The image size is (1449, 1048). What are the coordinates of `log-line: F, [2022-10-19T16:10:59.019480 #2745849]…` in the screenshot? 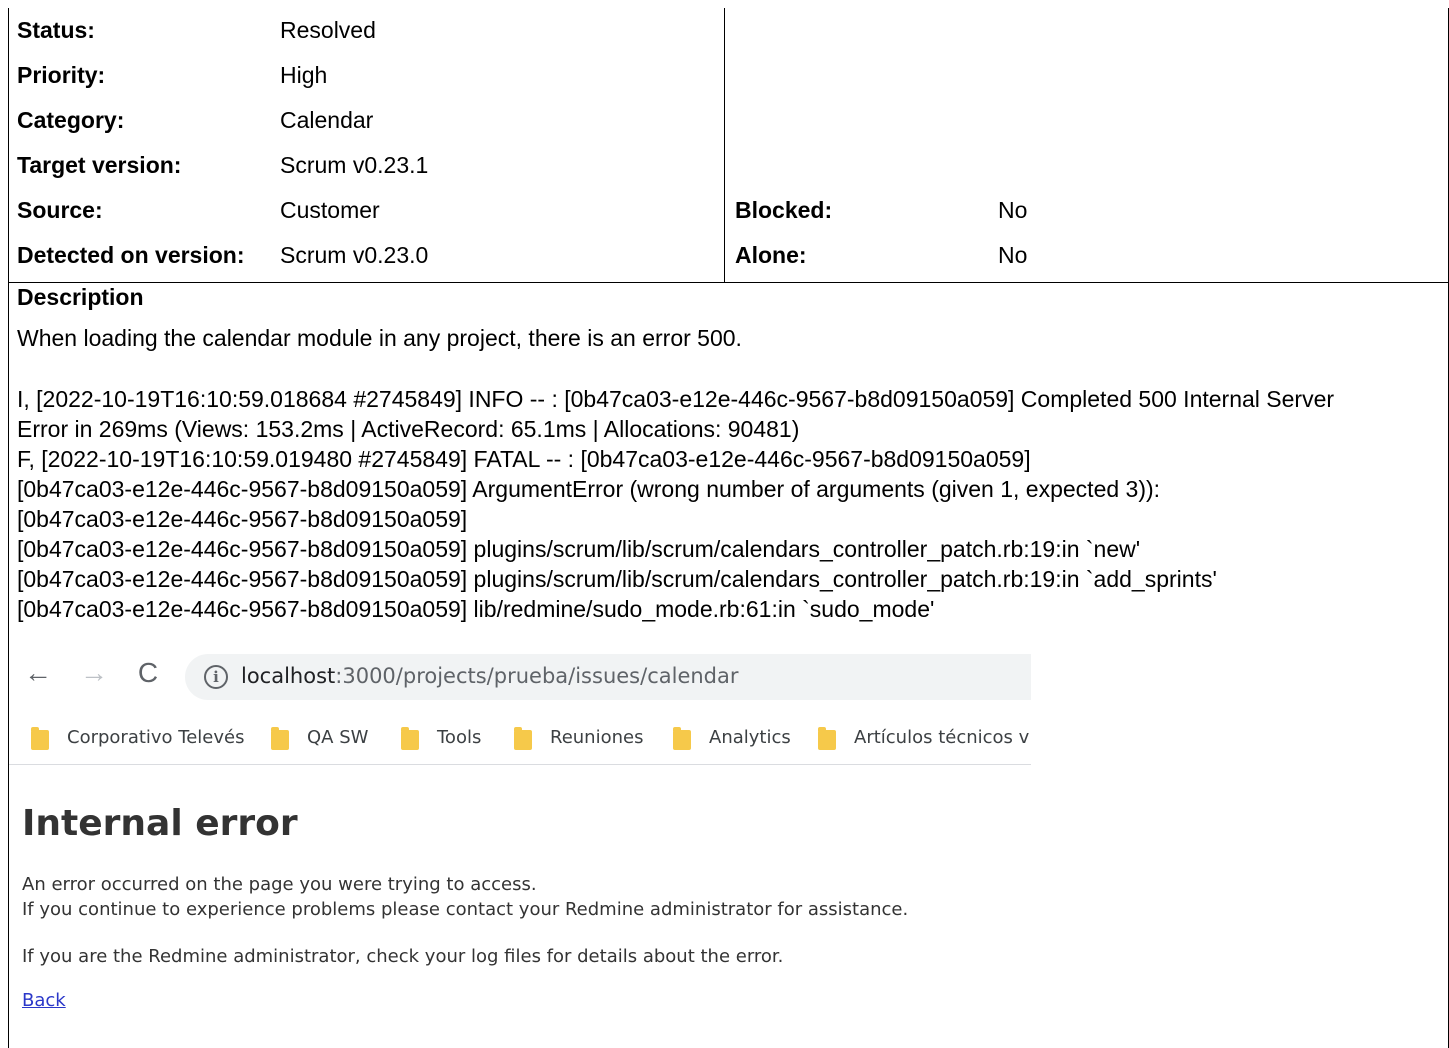 It's located at (524, 459).